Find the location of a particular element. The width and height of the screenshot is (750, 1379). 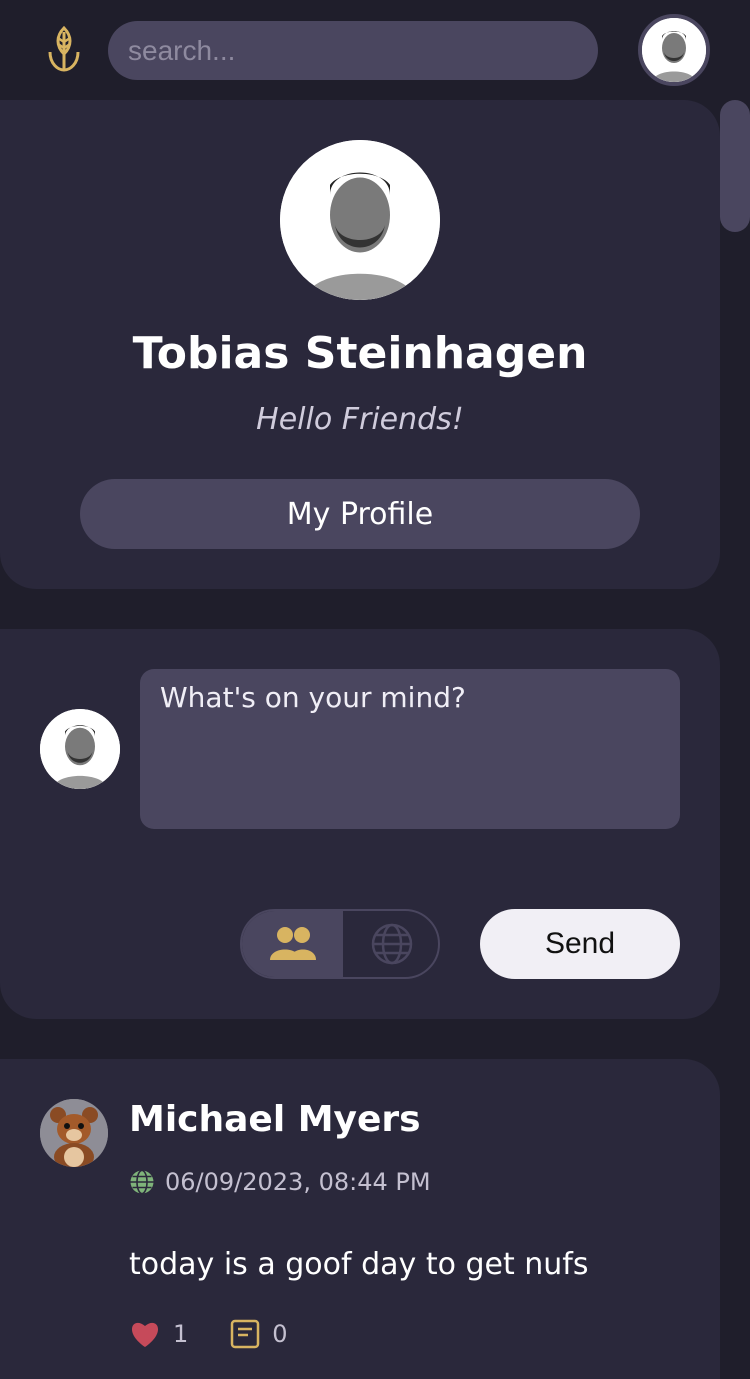

profile-avatar-image is located at coordinates (360, 220).